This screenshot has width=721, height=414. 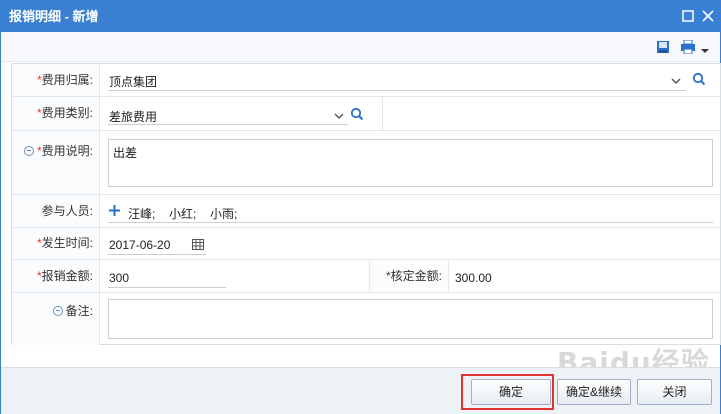 What do you see at coordinates (663, 48) in the screenshot?
I see `save-icon` at bounding box center [663, 48].